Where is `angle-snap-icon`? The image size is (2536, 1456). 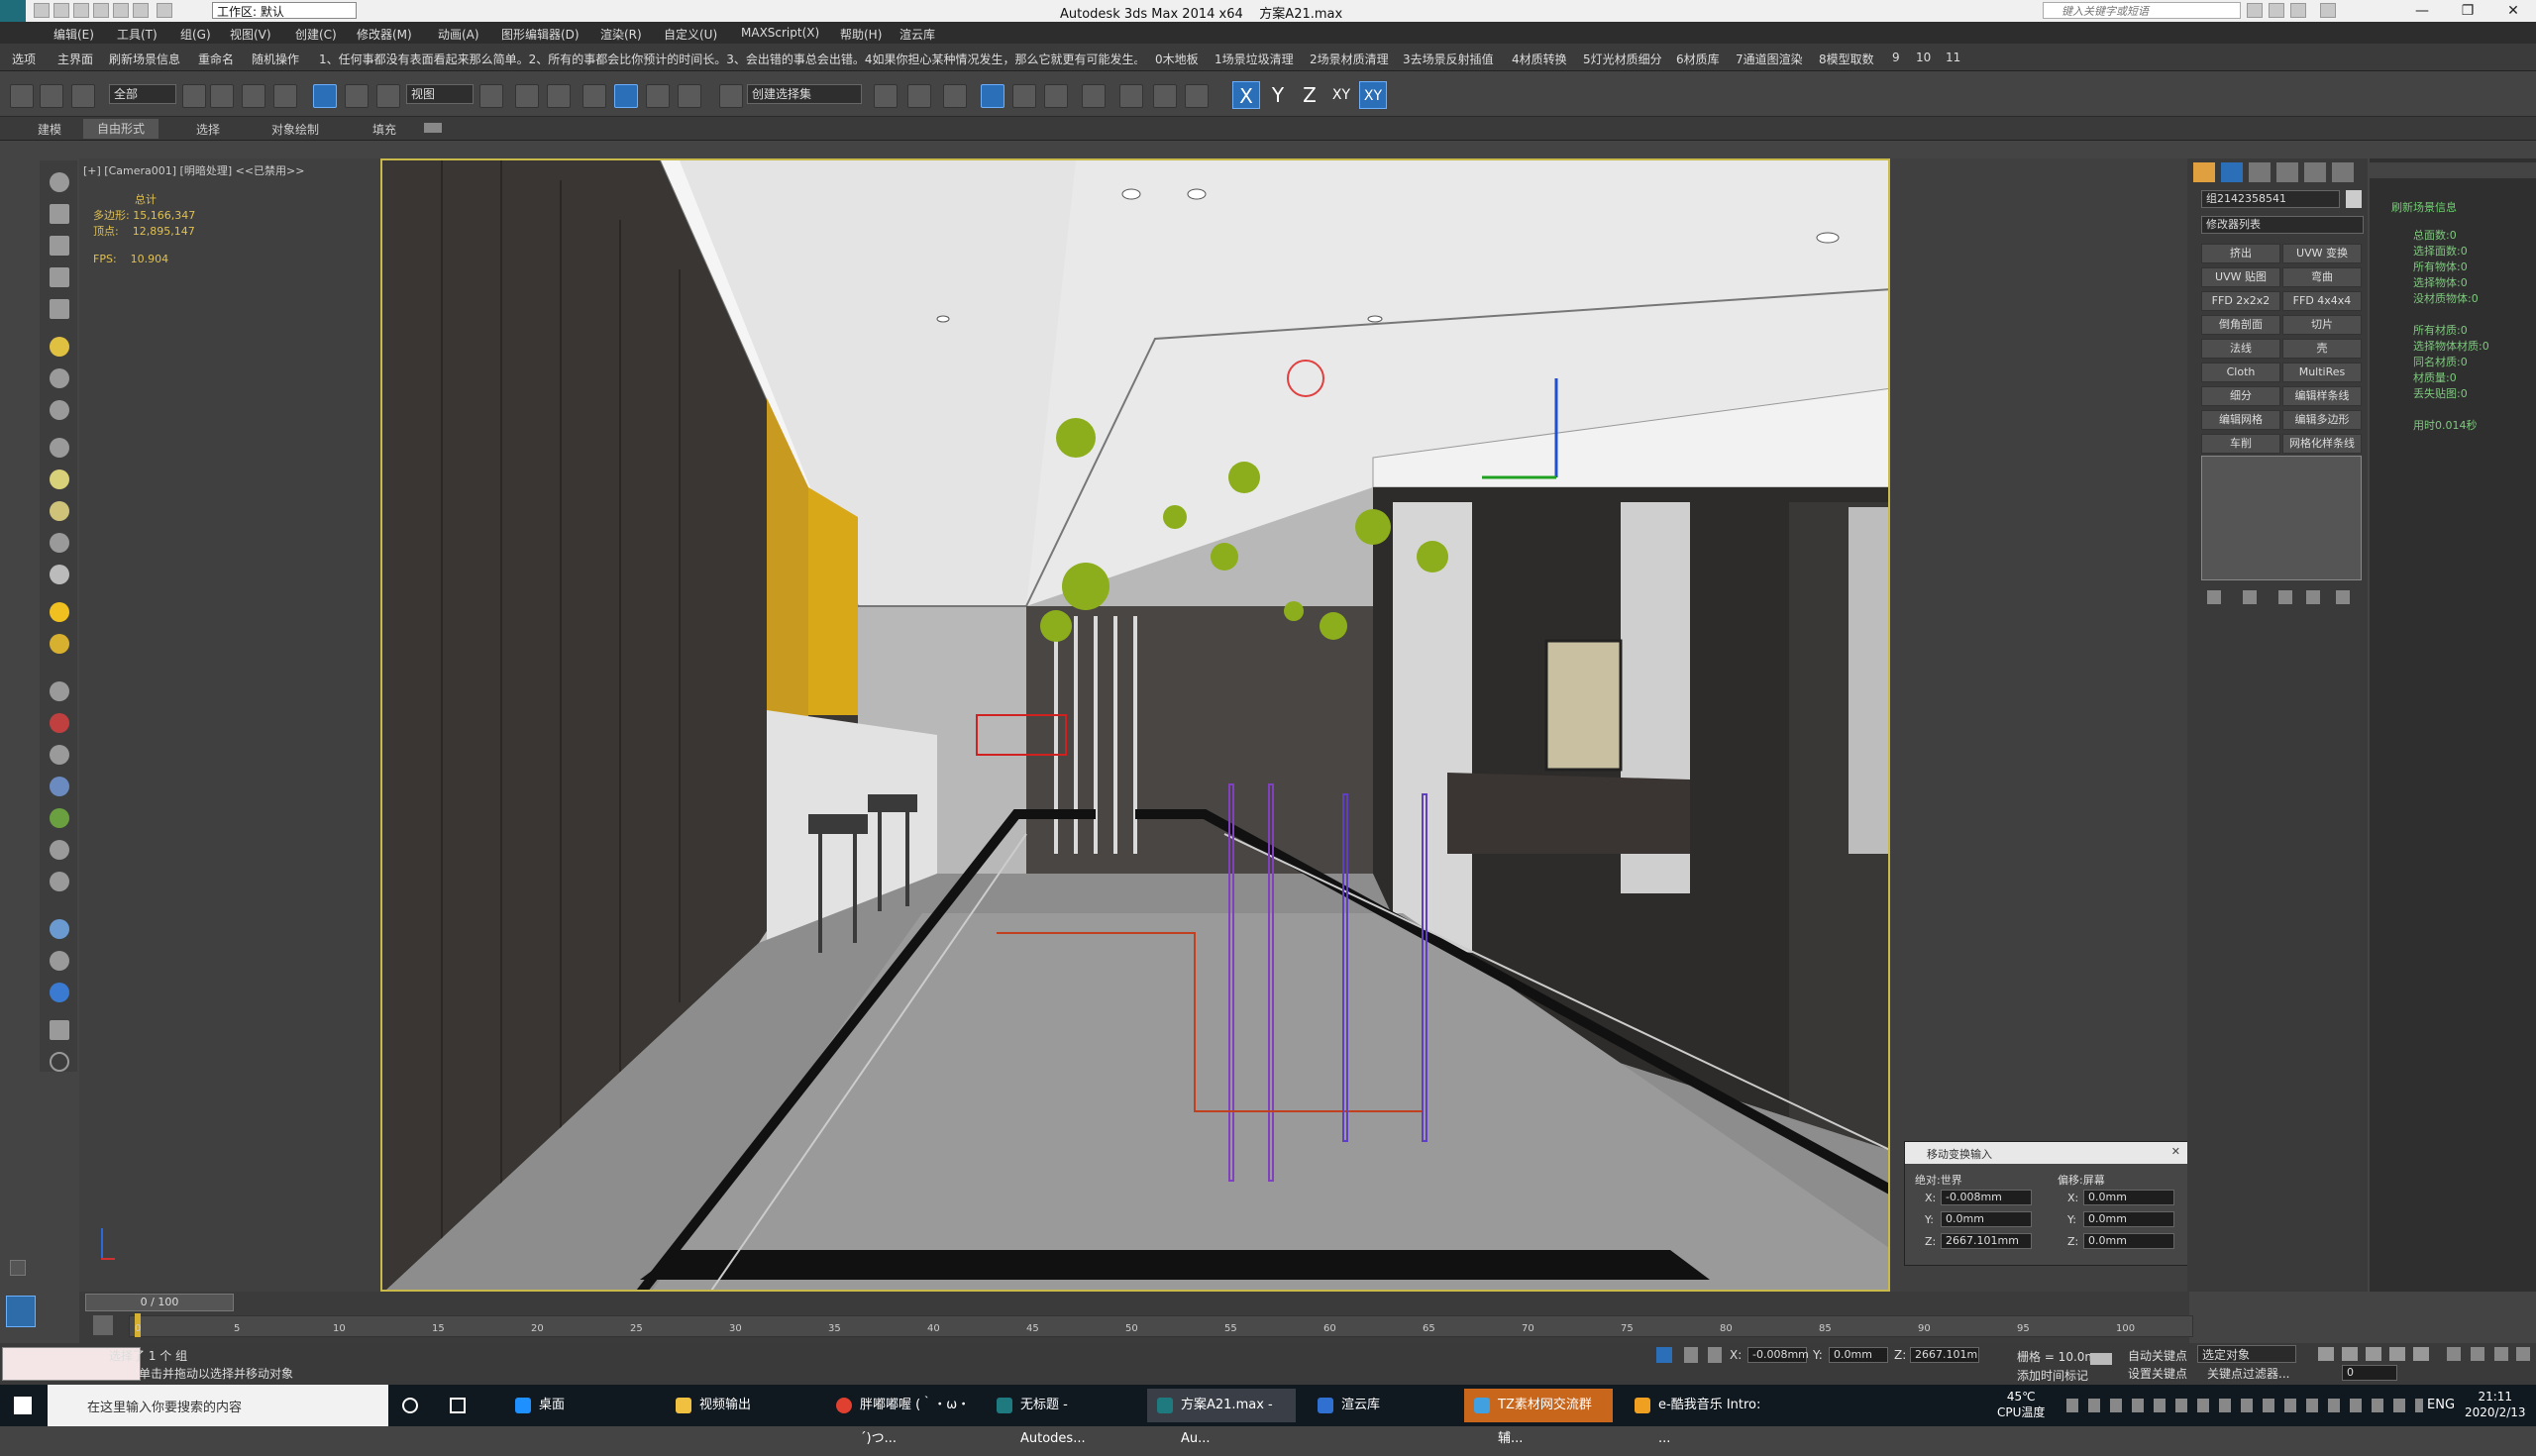
angle-snap-icon is located at coordinates (626, 96).